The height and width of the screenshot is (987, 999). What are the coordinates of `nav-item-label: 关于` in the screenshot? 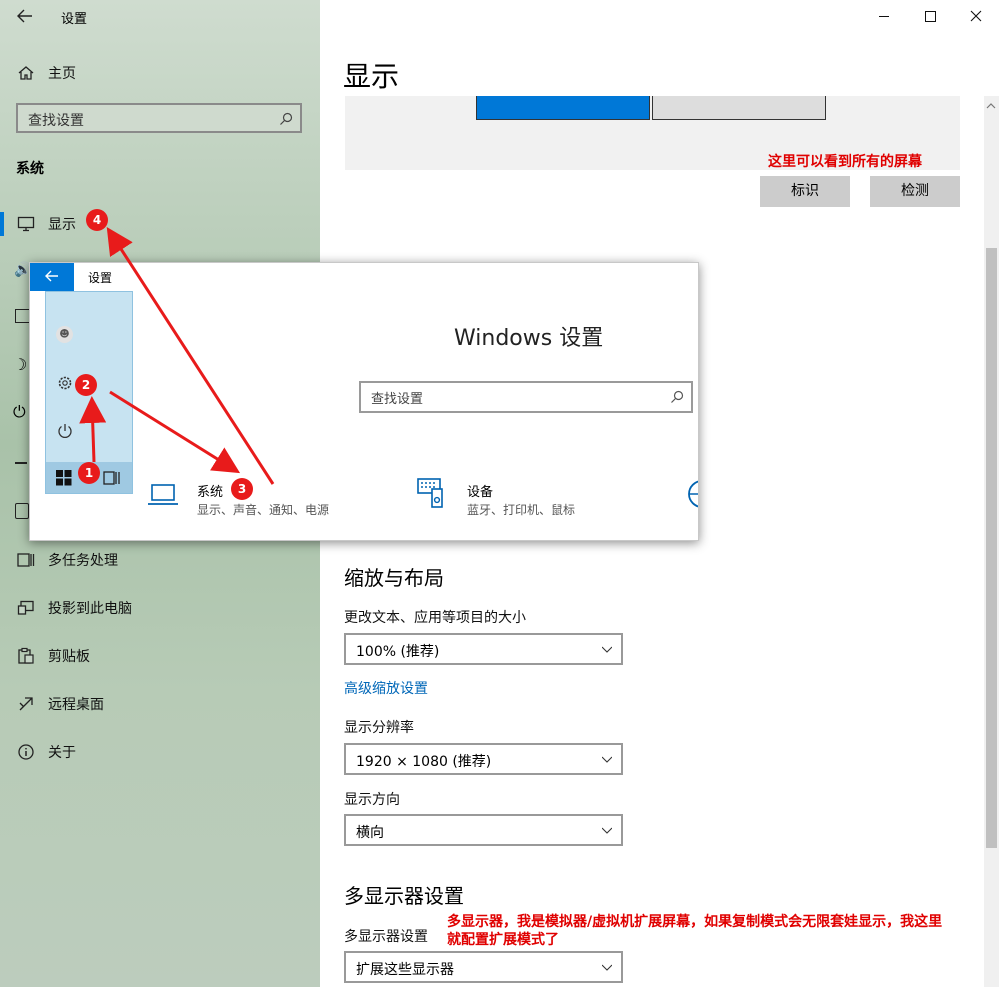 It's located at (62, 753).